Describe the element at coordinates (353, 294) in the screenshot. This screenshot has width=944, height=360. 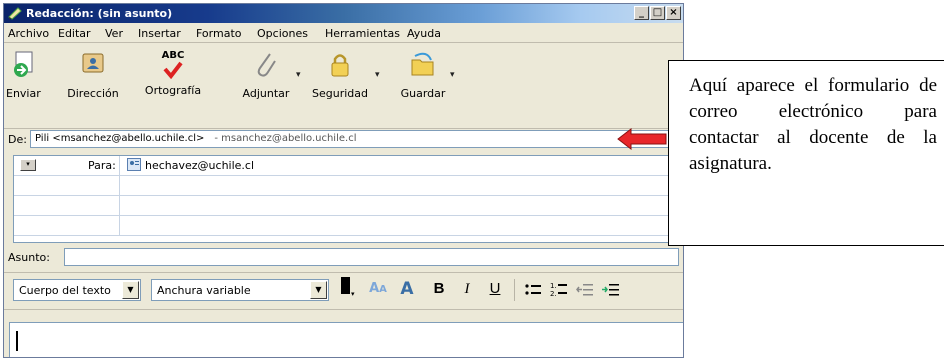
I see `font-color-dropdown-icon: ▾` at that location.